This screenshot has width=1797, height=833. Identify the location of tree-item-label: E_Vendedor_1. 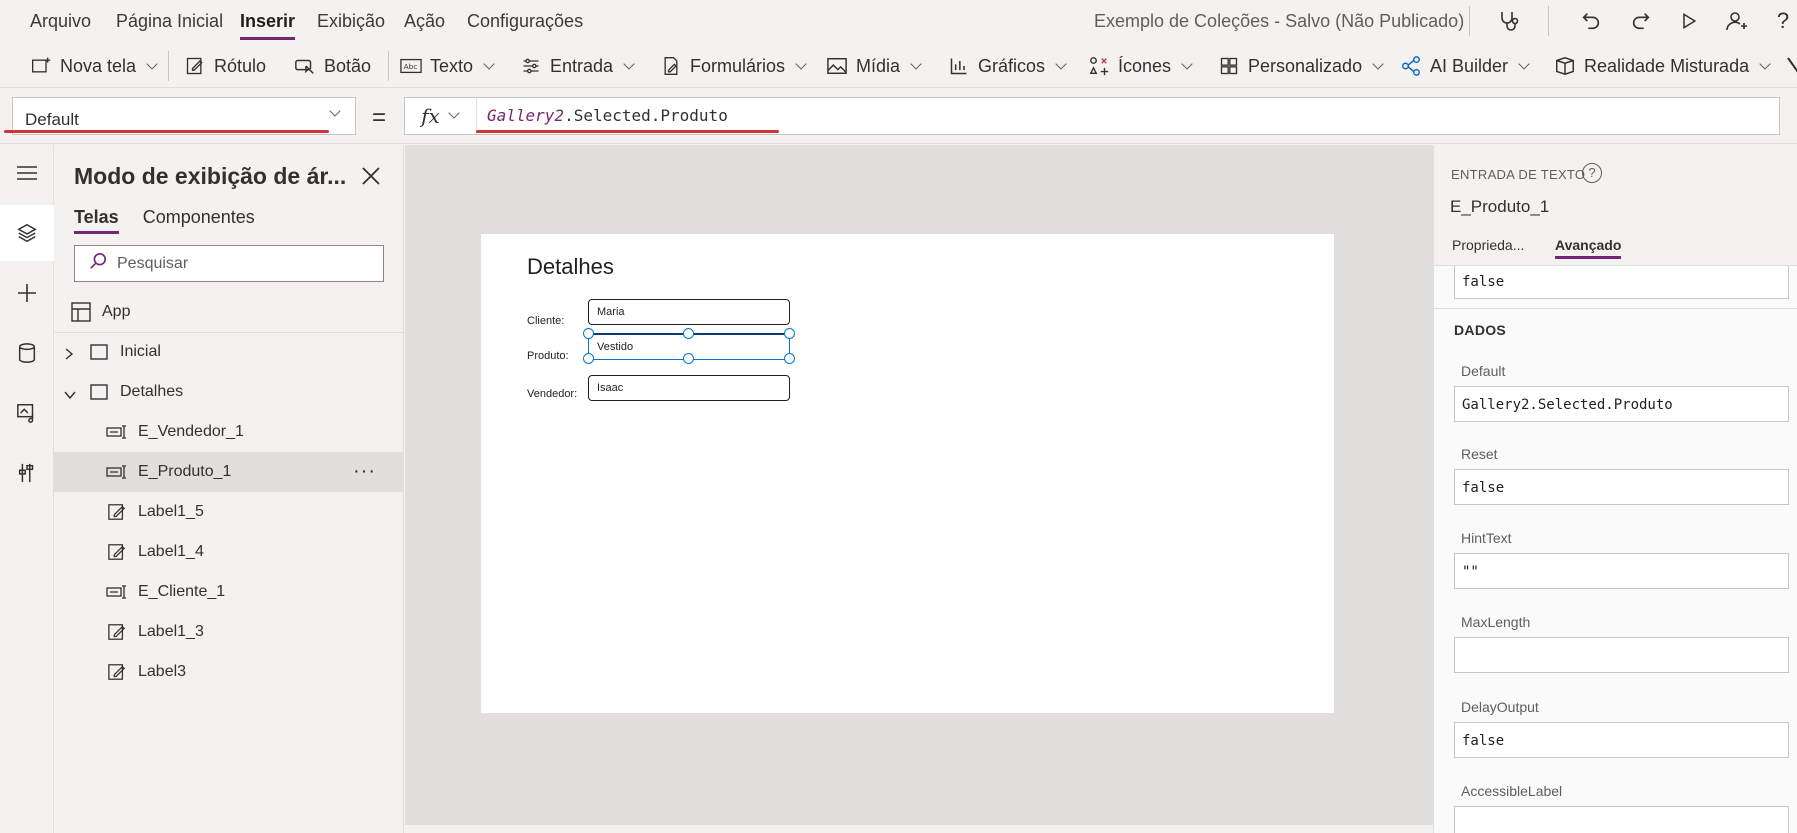
(191, 431).